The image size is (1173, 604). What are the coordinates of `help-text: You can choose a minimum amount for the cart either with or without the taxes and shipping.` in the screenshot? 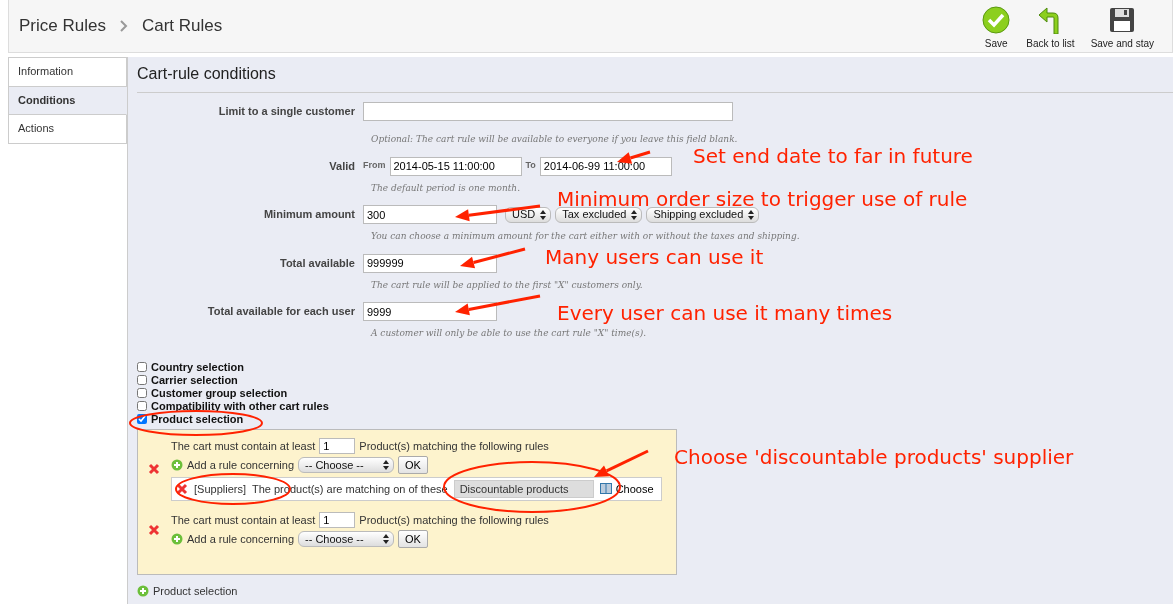 It's located at (585, 236).